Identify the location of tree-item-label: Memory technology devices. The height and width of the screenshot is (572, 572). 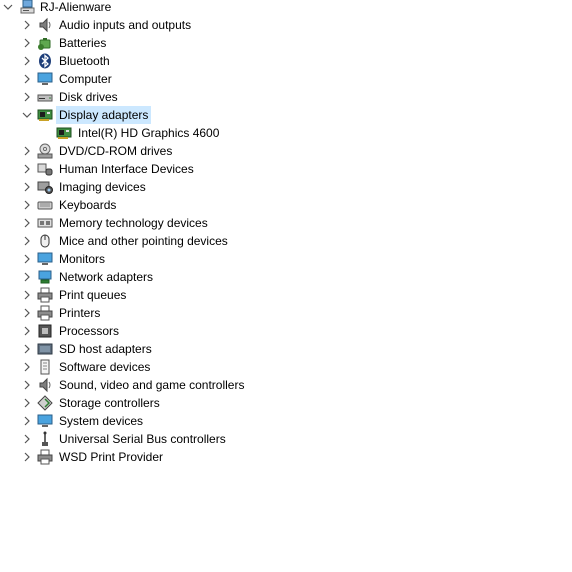
(133, 223).